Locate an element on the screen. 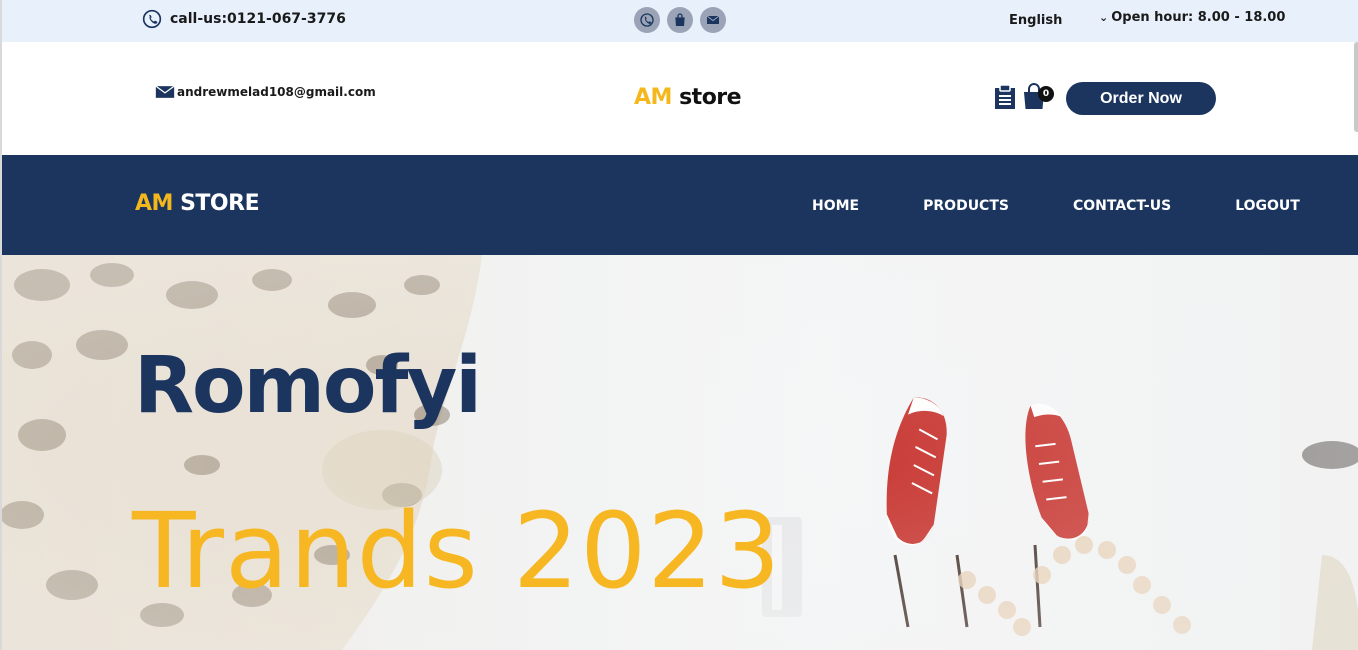  chevron-down-icon: ⌄ is located at coordinates (1103, 17).